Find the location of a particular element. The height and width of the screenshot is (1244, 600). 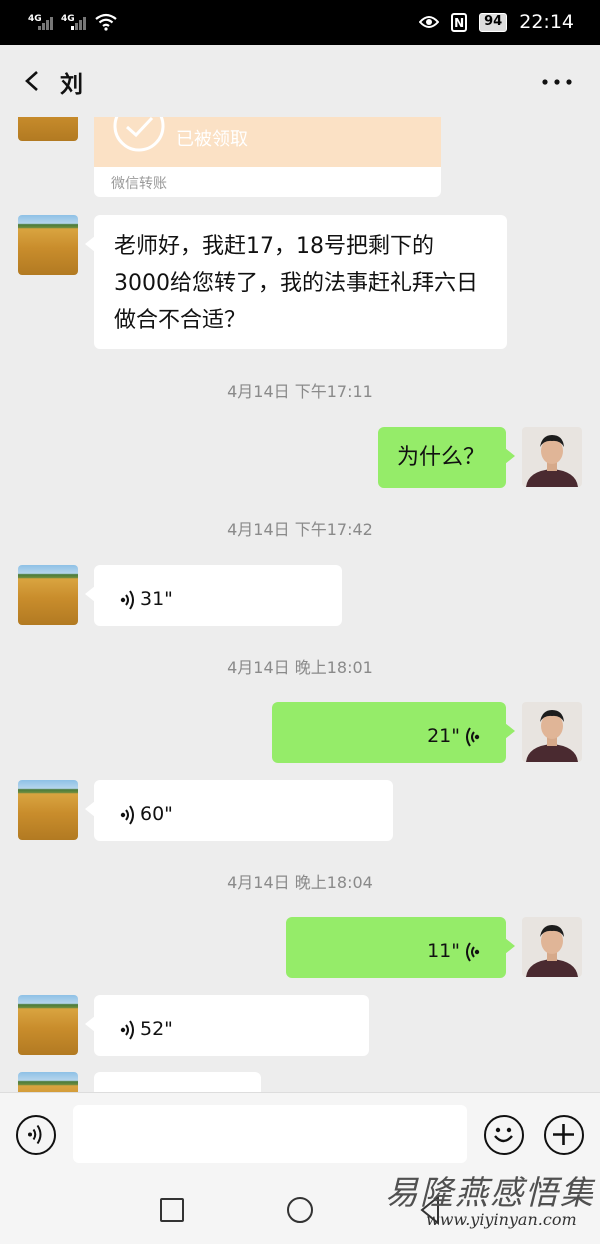

wifi-icon is located at coordinates (106, 22).